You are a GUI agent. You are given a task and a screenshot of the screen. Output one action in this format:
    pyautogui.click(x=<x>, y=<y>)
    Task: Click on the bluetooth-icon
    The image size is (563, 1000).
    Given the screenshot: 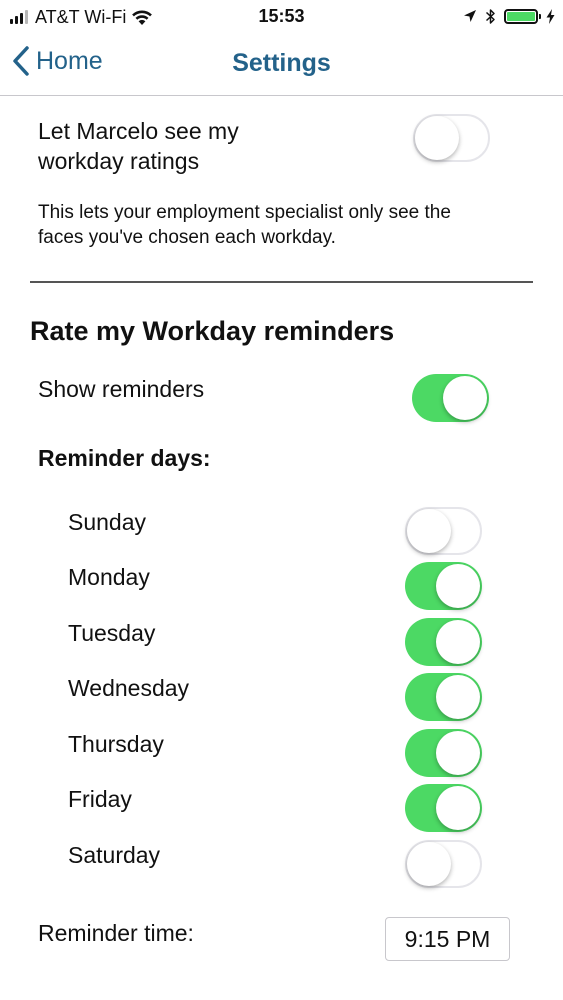 What is the action you would take?
    pyautogui.click(x=490, y=16)
    